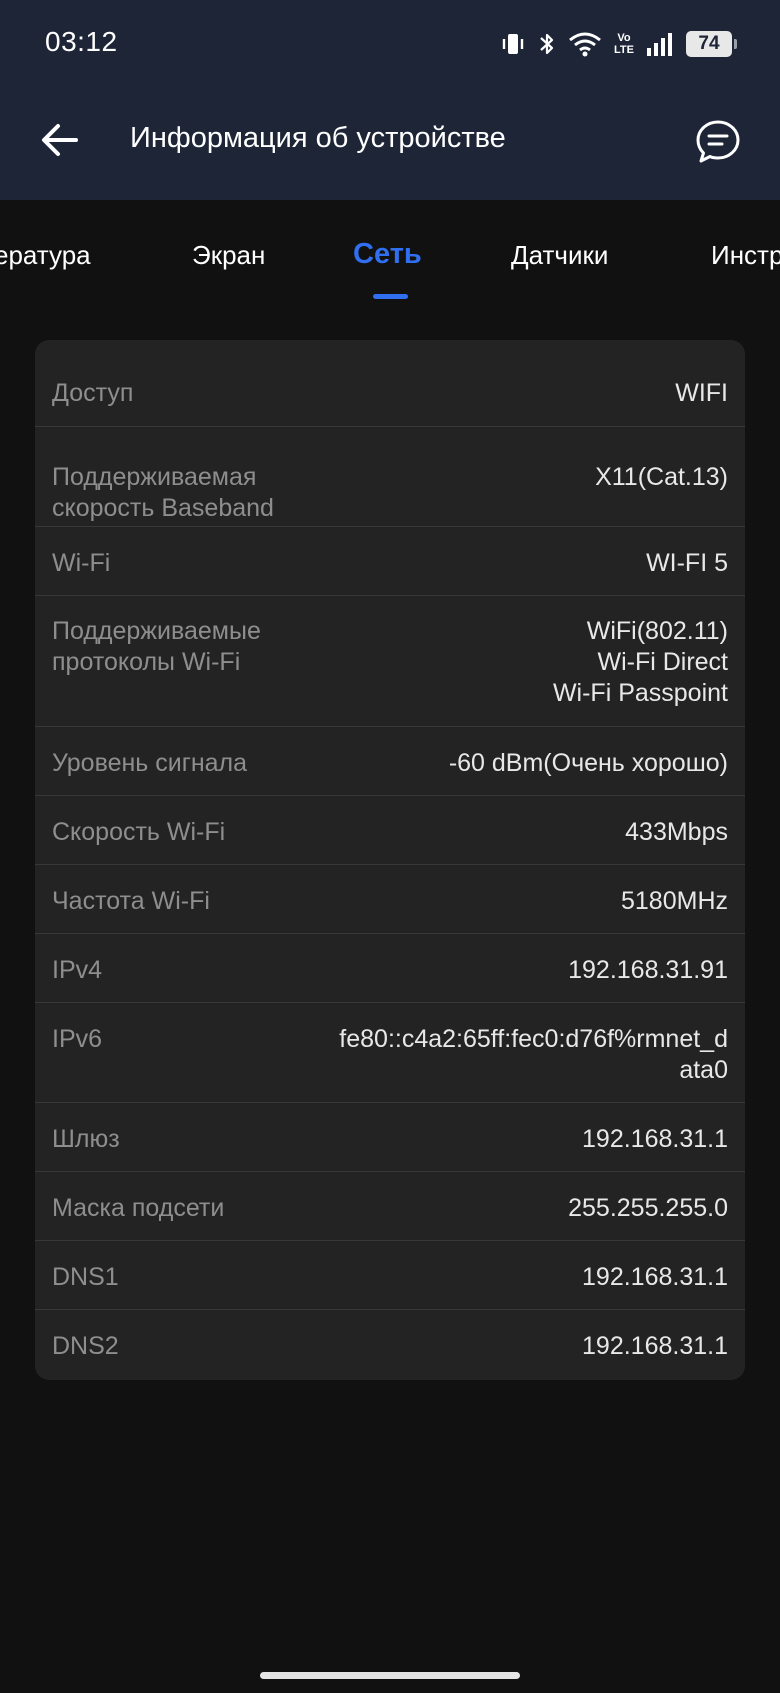 The height and width of the screenshot is (1693, 780). Describe the element at coordinates (390, 968) in the screenshot. I see `info-row-ipv4: IPv4 192.168.31.91` at that location.